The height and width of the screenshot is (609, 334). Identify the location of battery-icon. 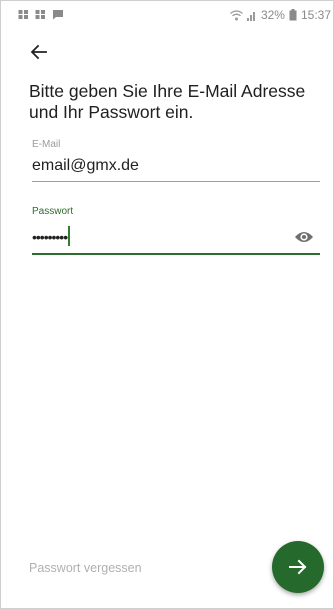
(293, 15).